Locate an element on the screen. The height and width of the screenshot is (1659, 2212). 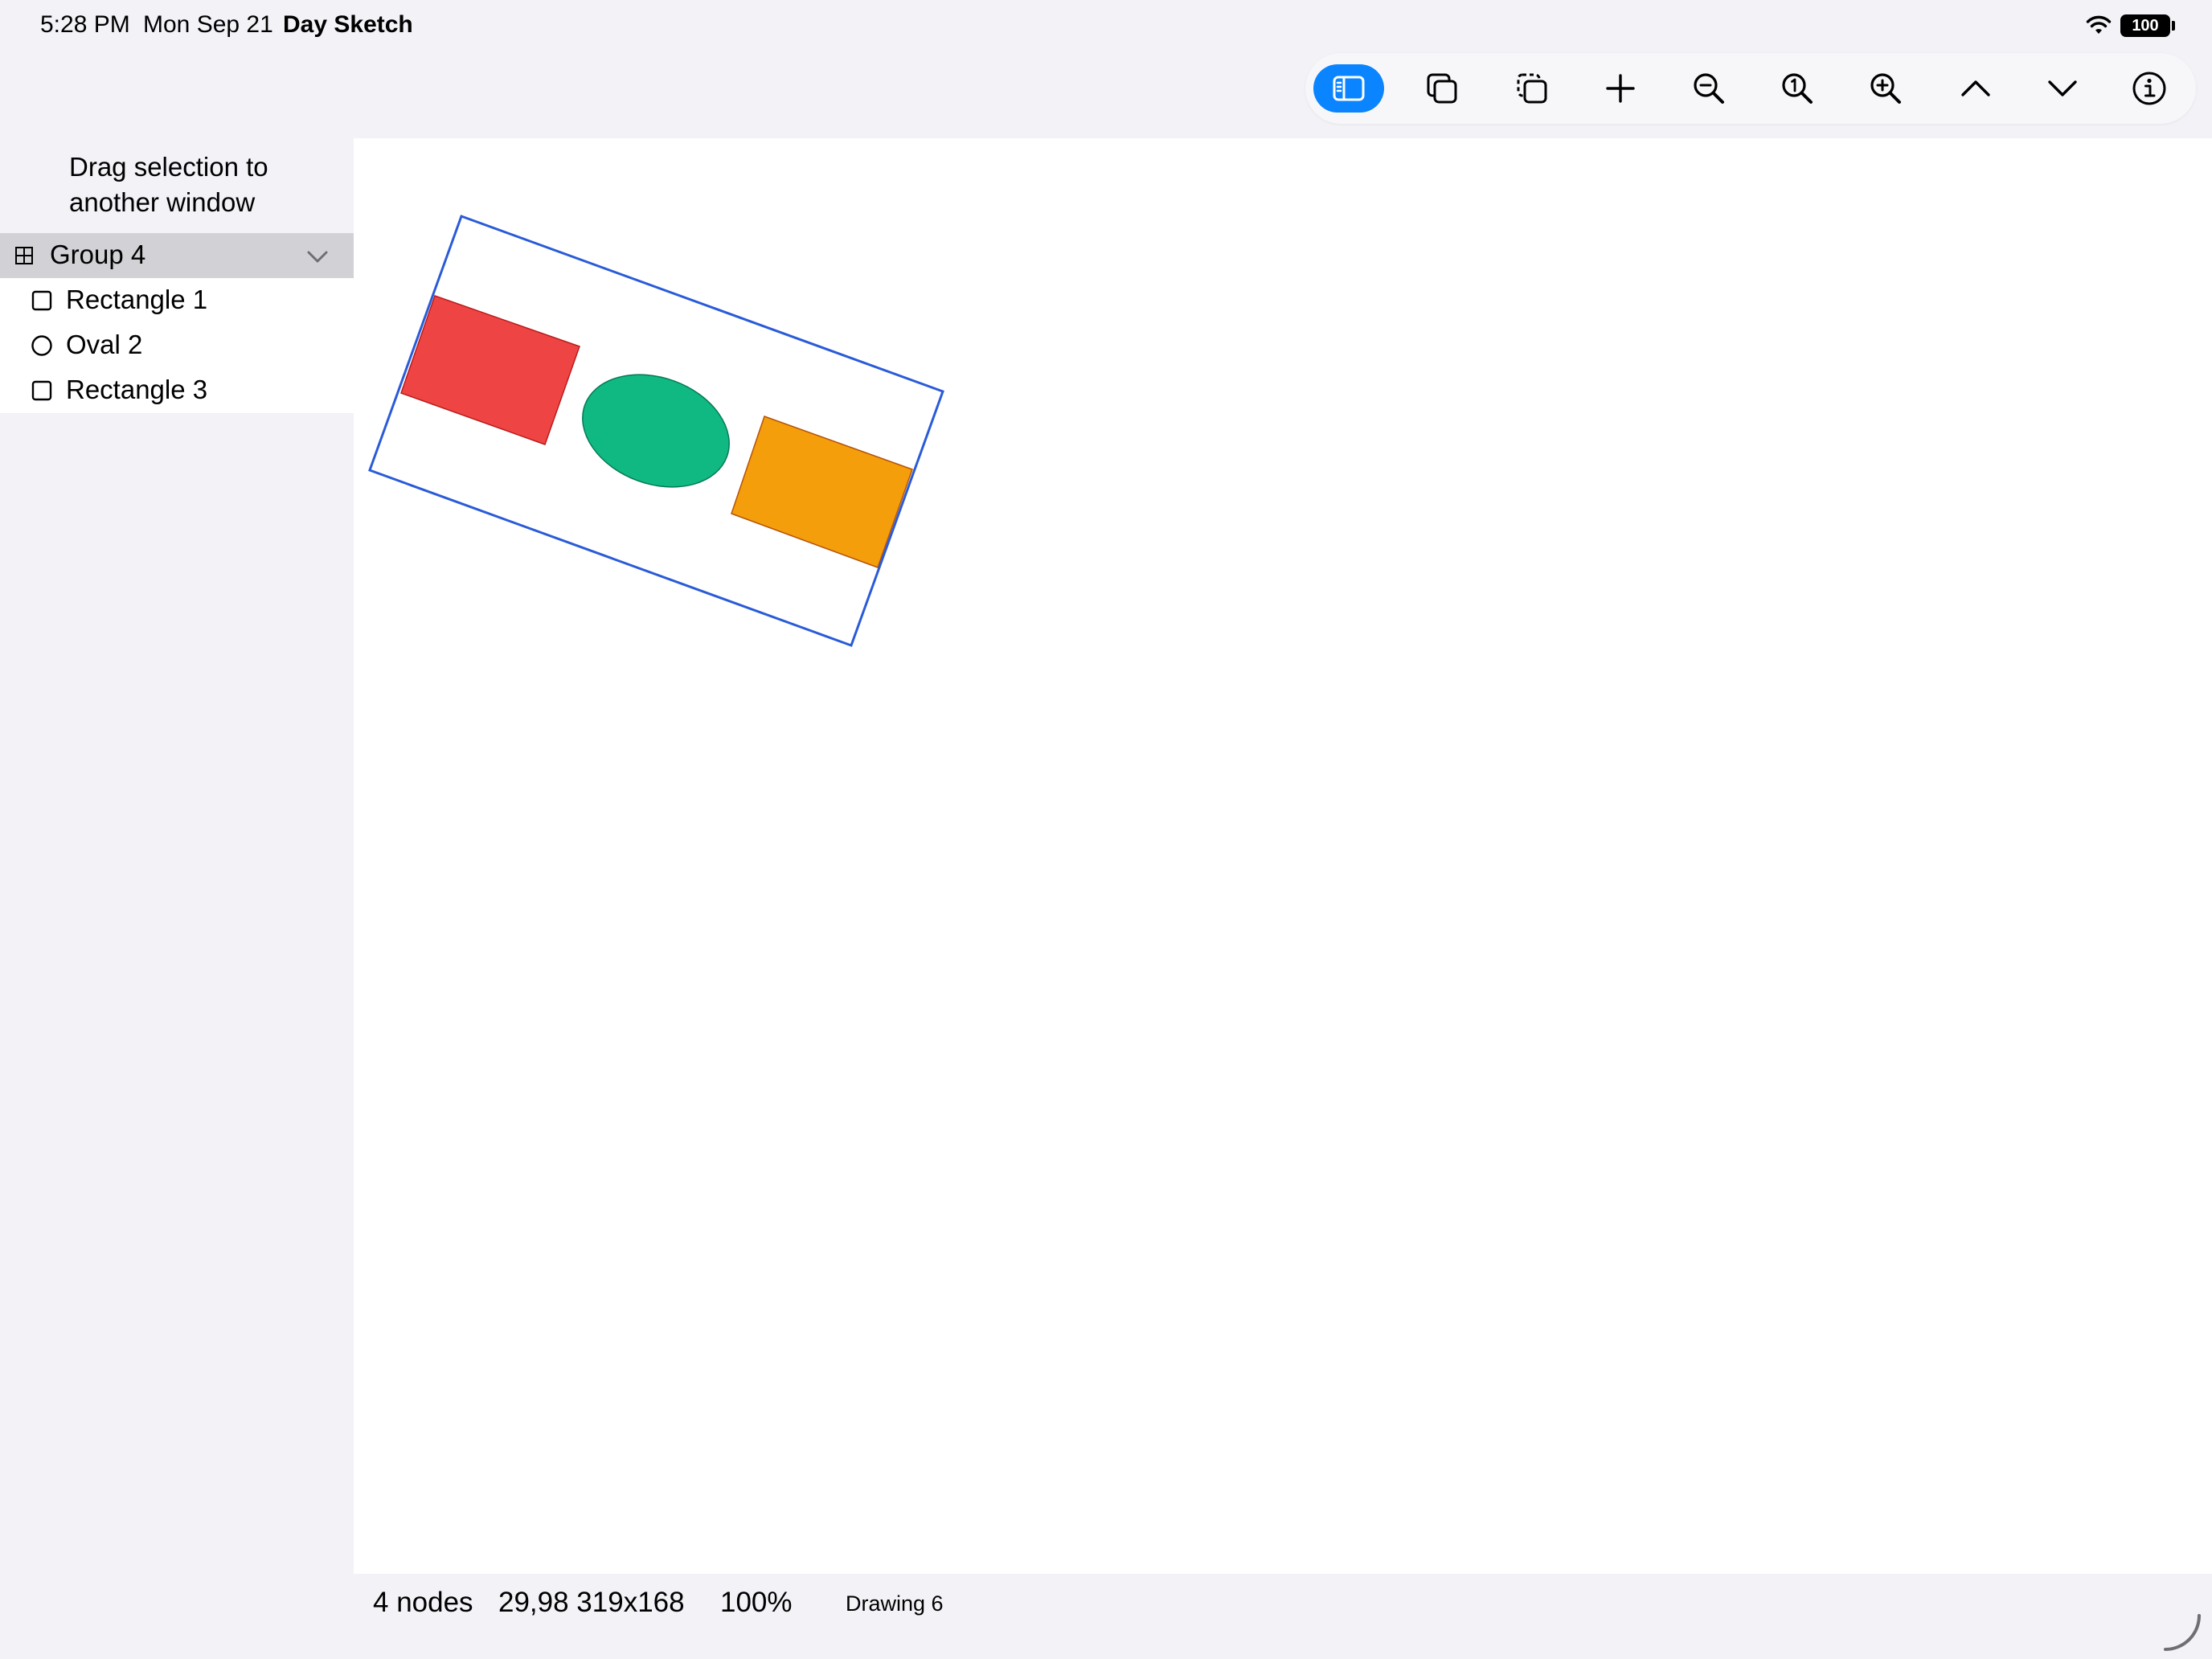
document-name: Drawing 6 is located at coordinates (895, 1603).